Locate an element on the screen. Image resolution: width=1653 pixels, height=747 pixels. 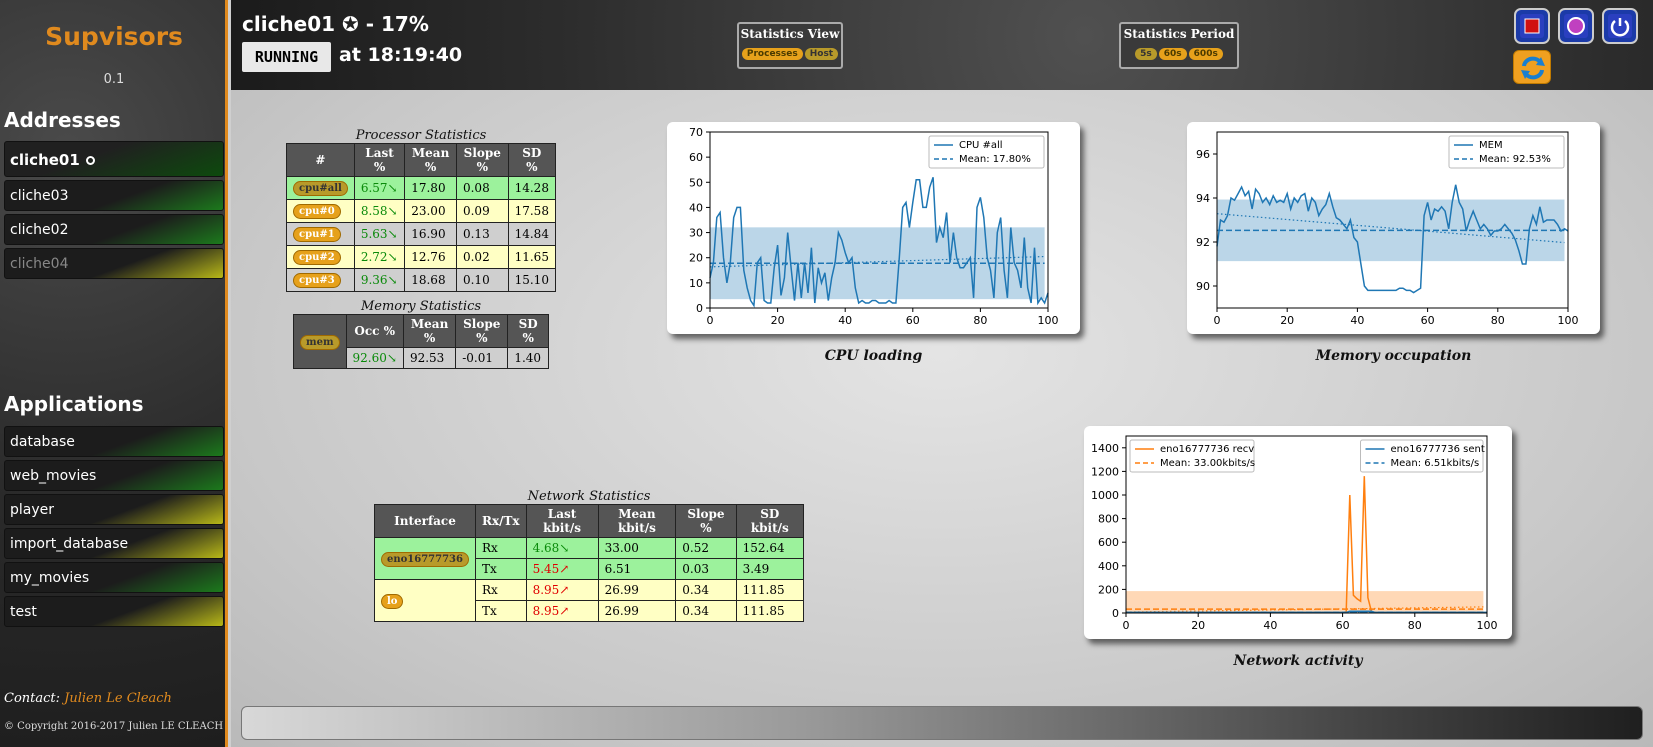
view-processes-button: Processes is located at coordinates (772, 54).